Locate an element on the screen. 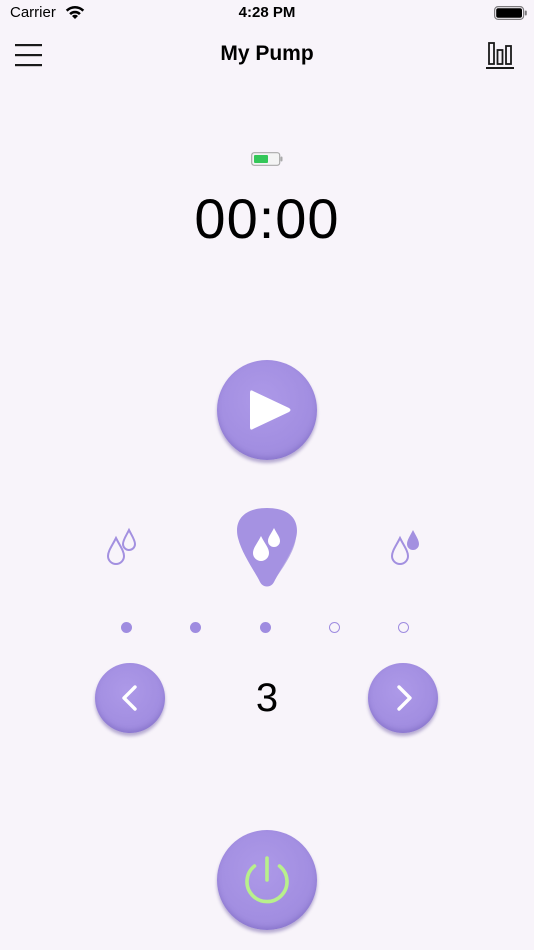 This screenshot has height=950, width=534. heavy-drops-icon is located at coordinates (408, 546).